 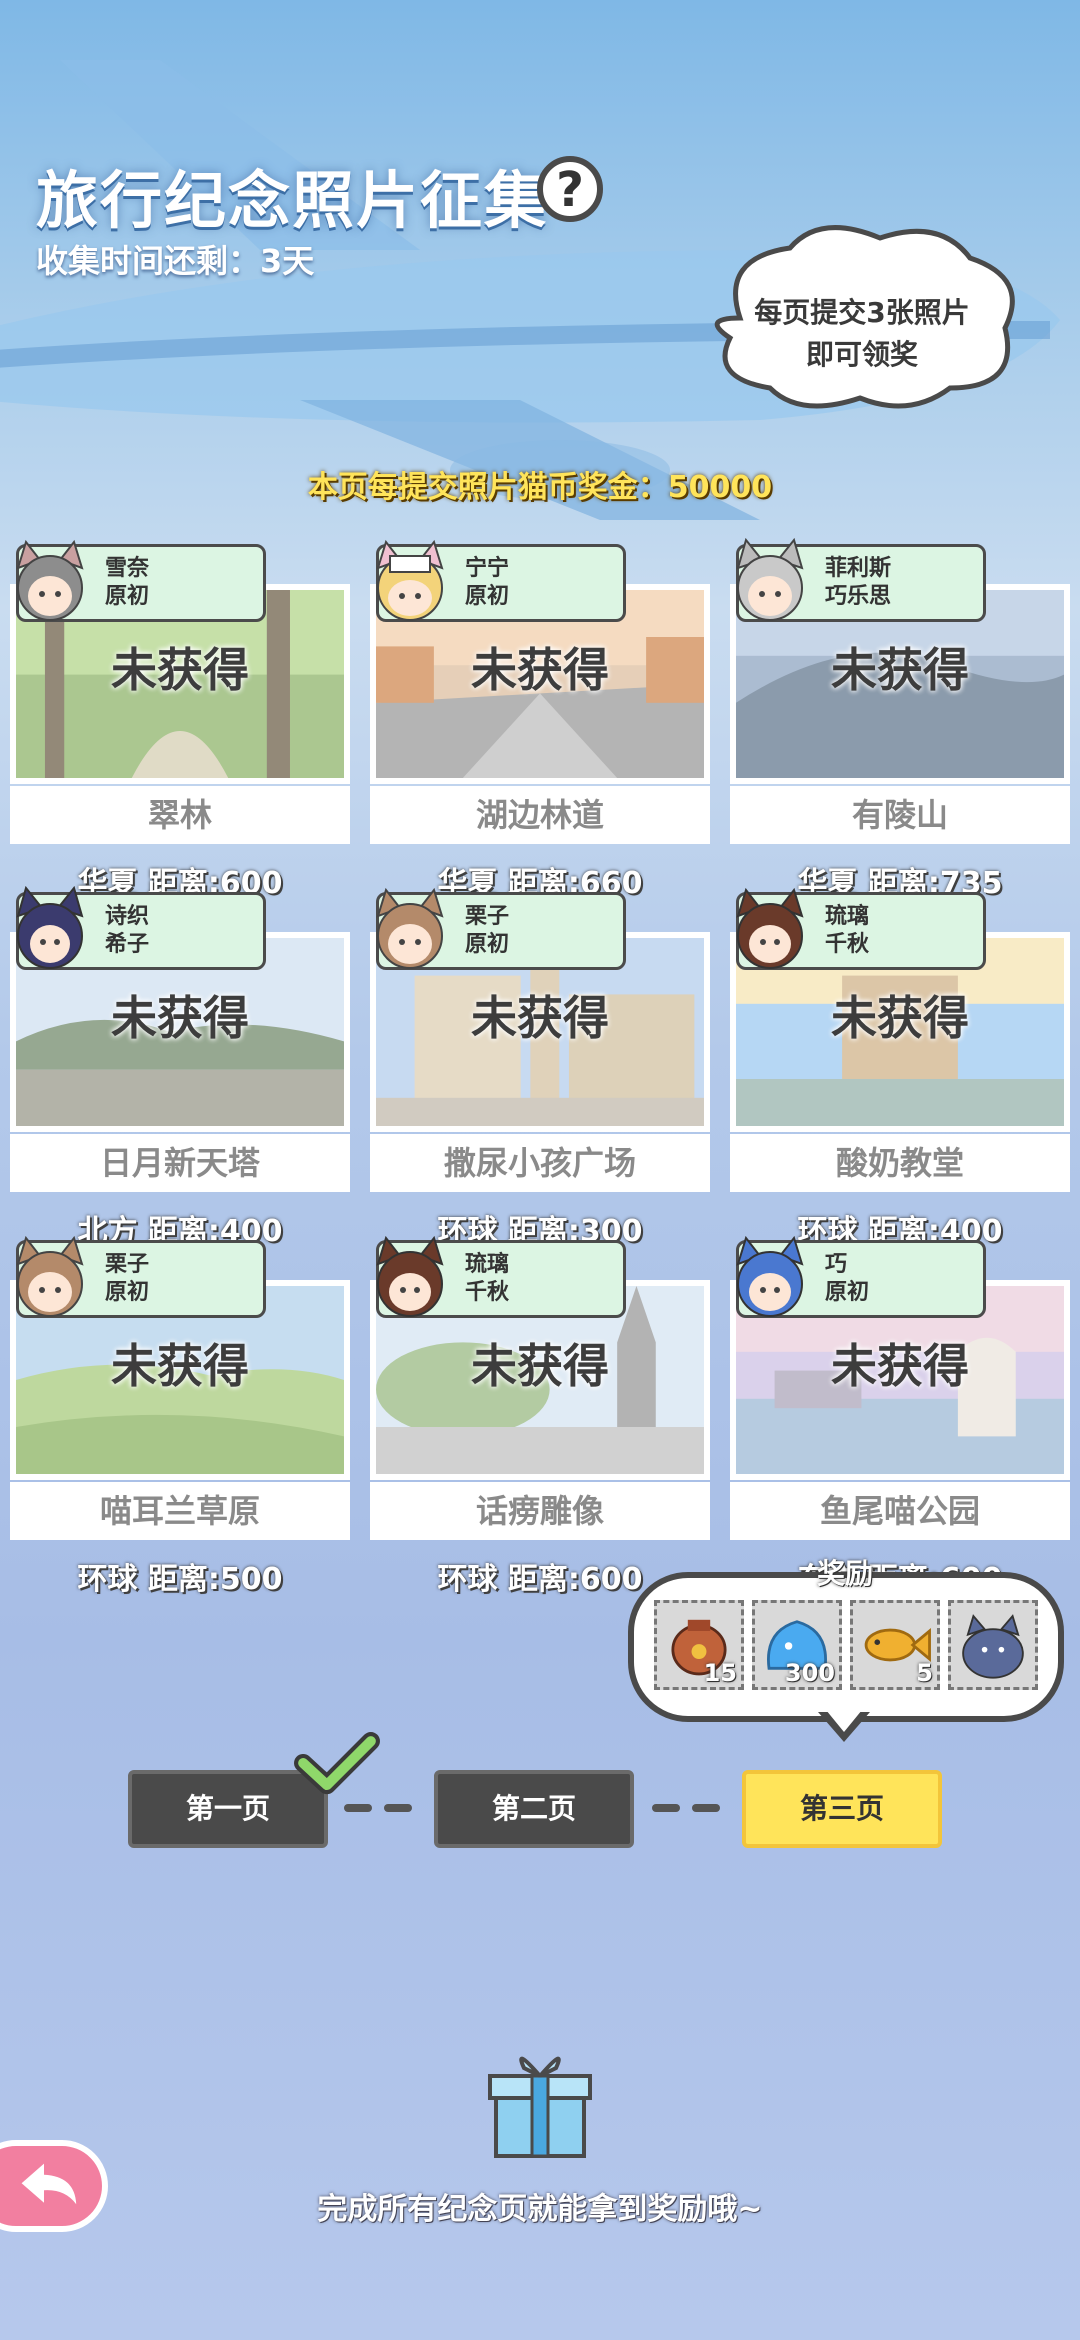 What do you see at coordinates (292, 200) in the screenshot?
I see `page-title: 旅行纪念照片征集` at bounding box center [292, 200].